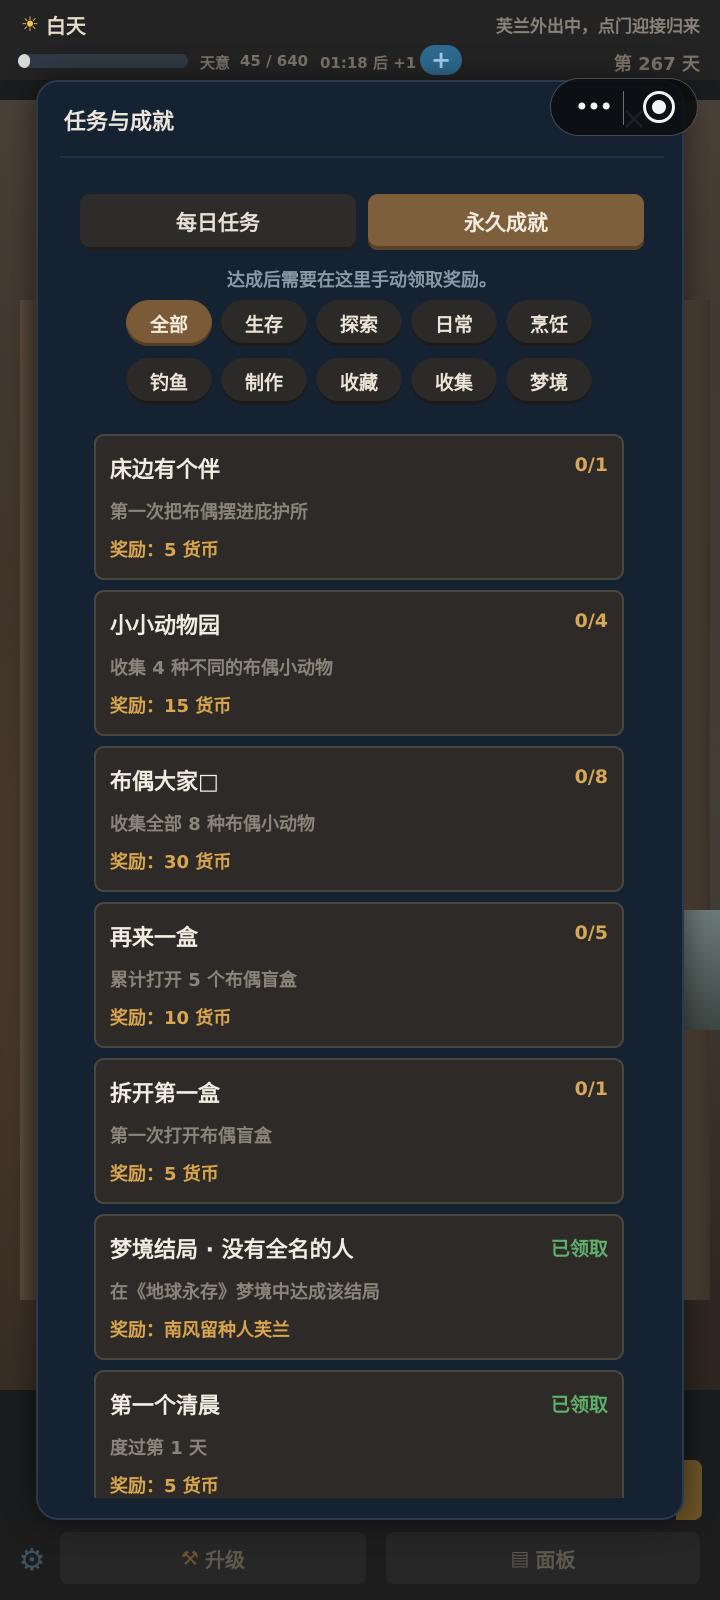  Describe the element at coordinates (549, 381) in the screenshot. I see `filter-dream: 梦境` at that location.